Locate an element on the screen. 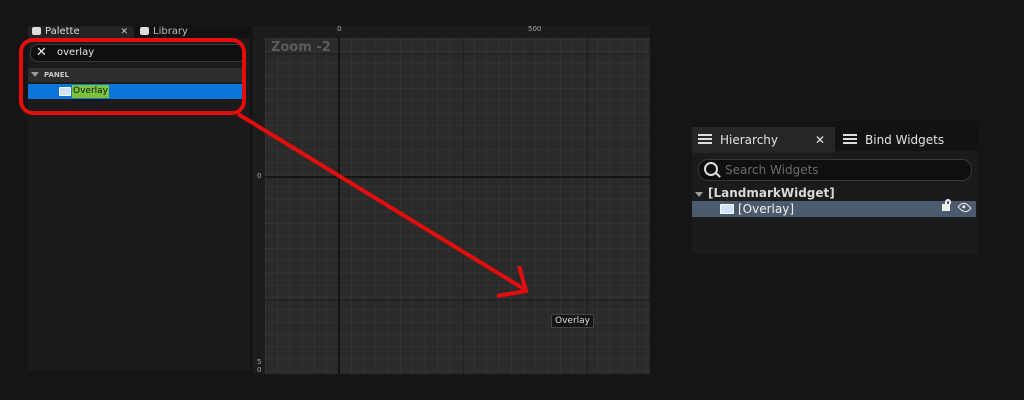 The image size is (1024, 400). search-icon is located at coordinates (711, 169).